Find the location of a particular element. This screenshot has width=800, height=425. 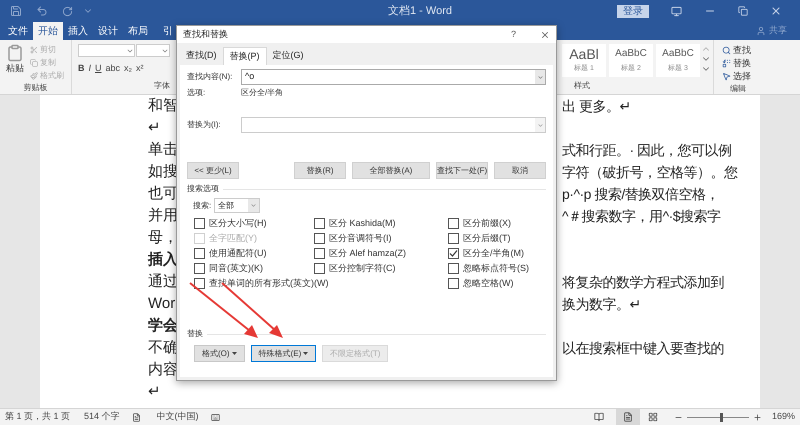

checkbox-label: 区分 Alef hamza(Z) is located at coordinates (367, 253).